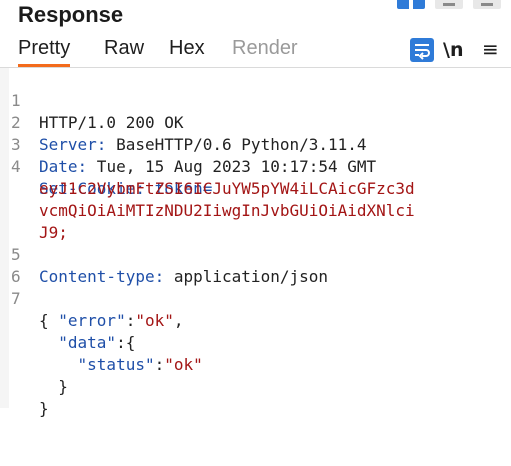 The height and width of the screenshot is (466, 511). I want to click on single-layout-icon, so click(487, 4).